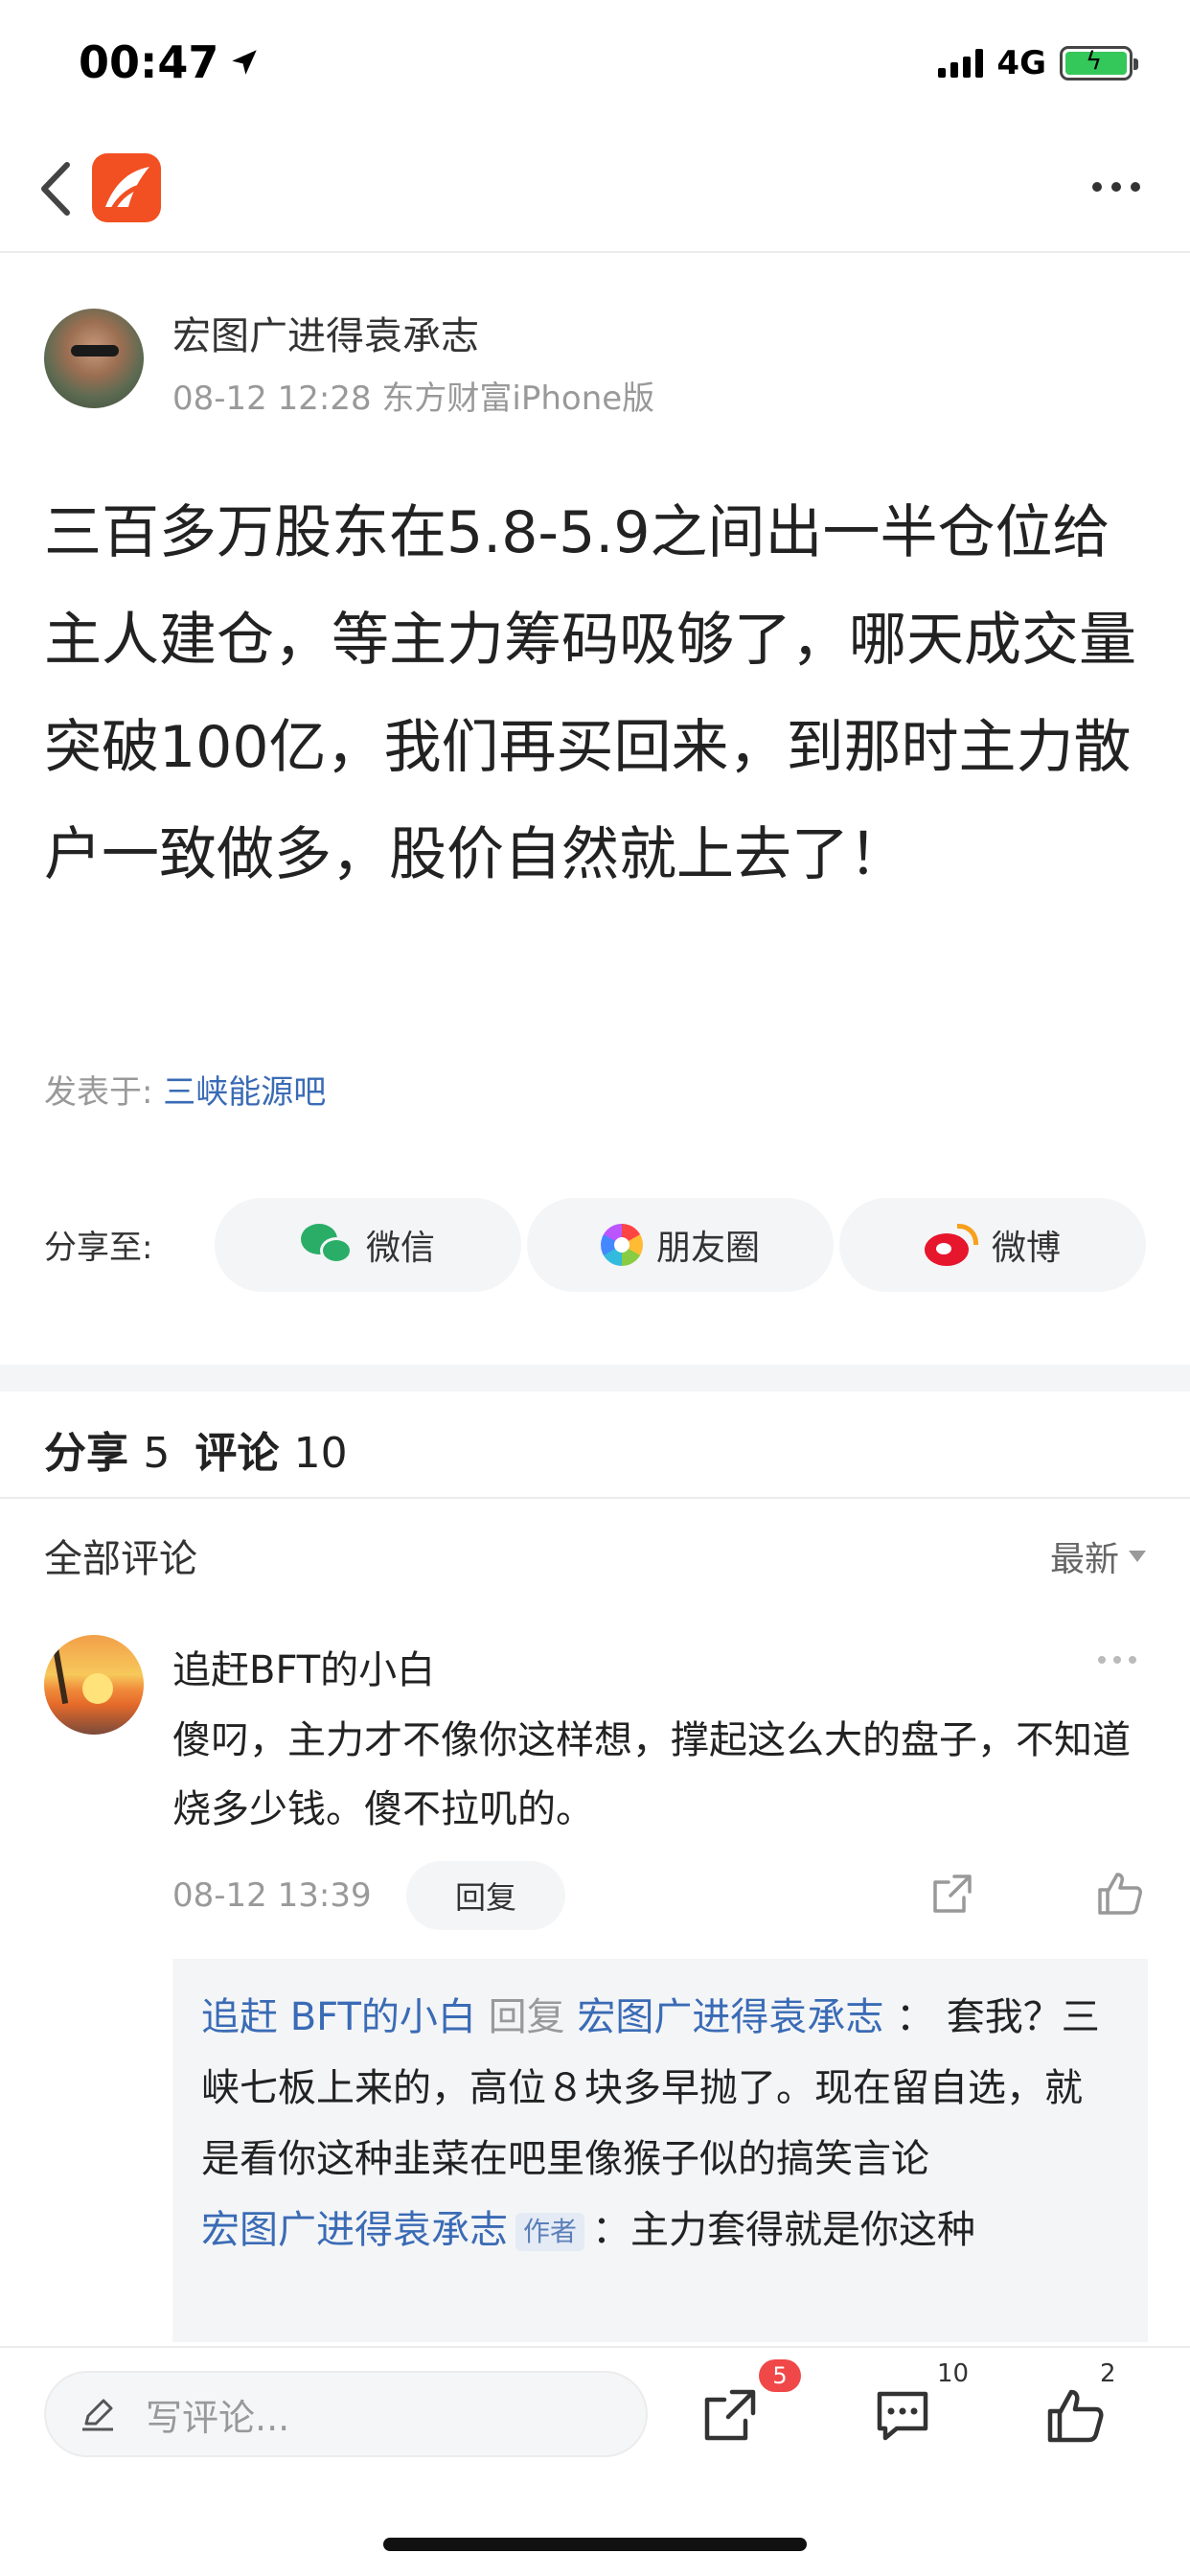 This screenshot has height=2576, width=1190. Describe the element at coordinates (652, 1774) in the screenshot. I see `comment-text: 傻叼，主力才不像你这样想，撑起这么大的盘子，不知道烧多少钱。傻不拉叽的。` at that location.